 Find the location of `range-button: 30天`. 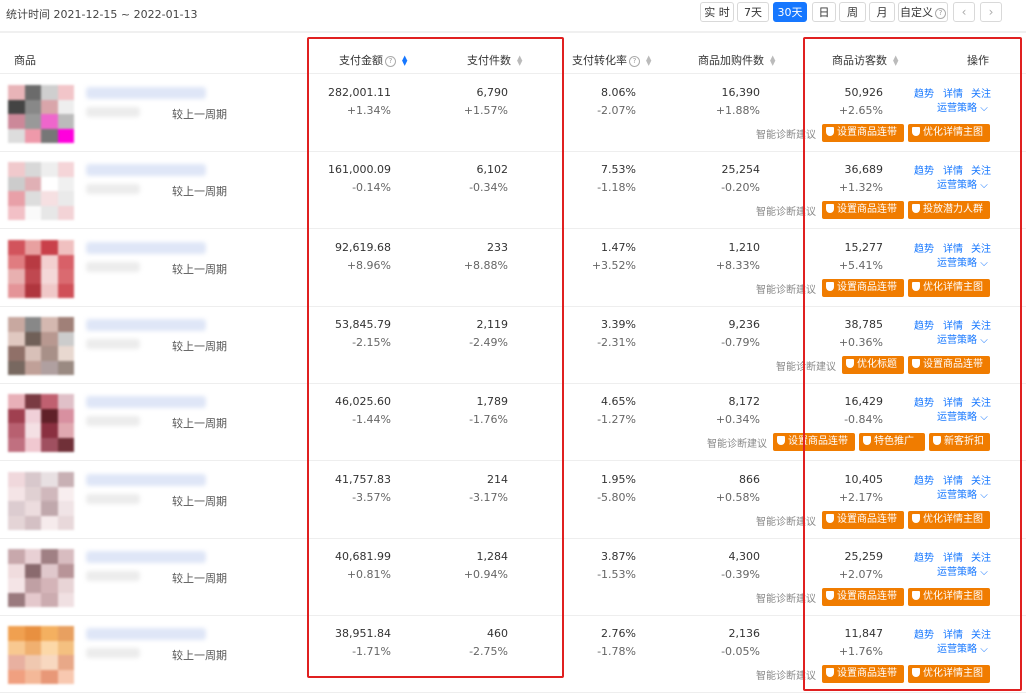

range-button: 30天 is located at coordinates (790, 12).